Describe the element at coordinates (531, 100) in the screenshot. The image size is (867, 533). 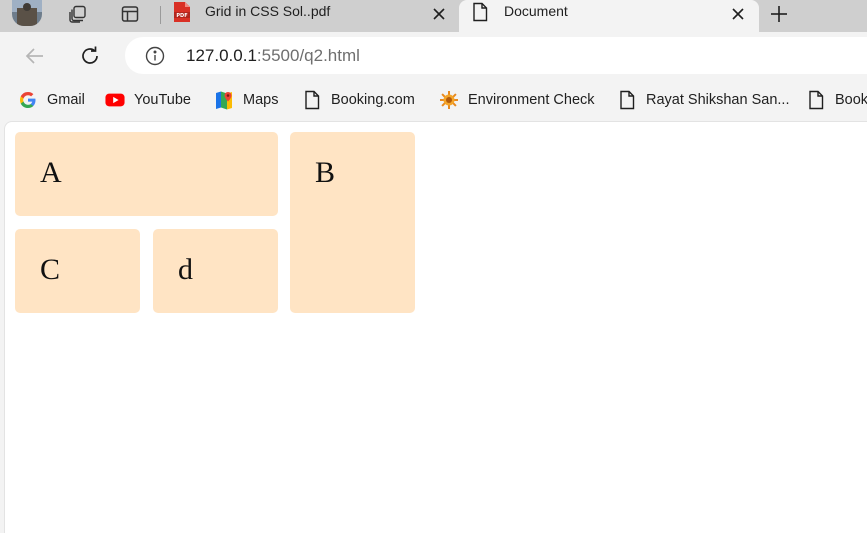
I see `bookmark-label: Environment Check` at that location.